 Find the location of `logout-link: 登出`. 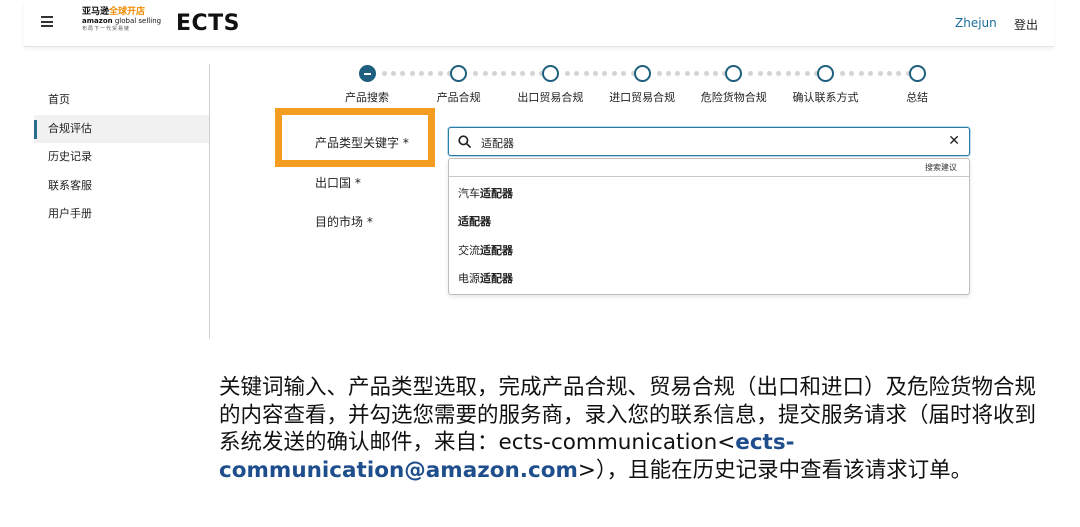

logout-link: 登出 is located at coordinates (1026, 24).